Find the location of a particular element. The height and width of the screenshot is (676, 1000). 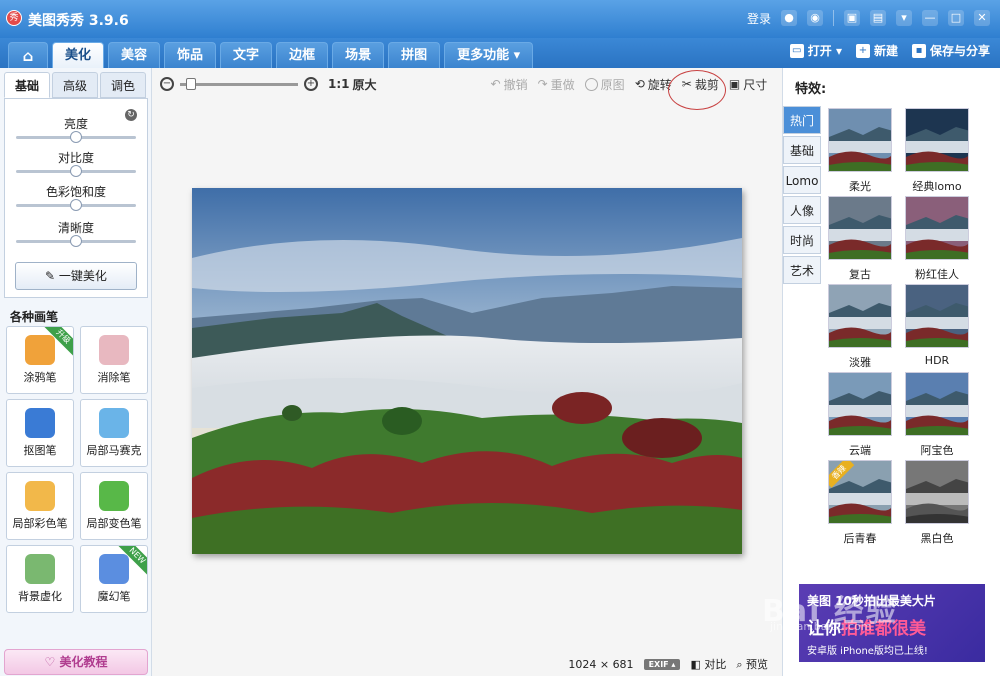

brightness-slider is located at coordinates (76, 137).